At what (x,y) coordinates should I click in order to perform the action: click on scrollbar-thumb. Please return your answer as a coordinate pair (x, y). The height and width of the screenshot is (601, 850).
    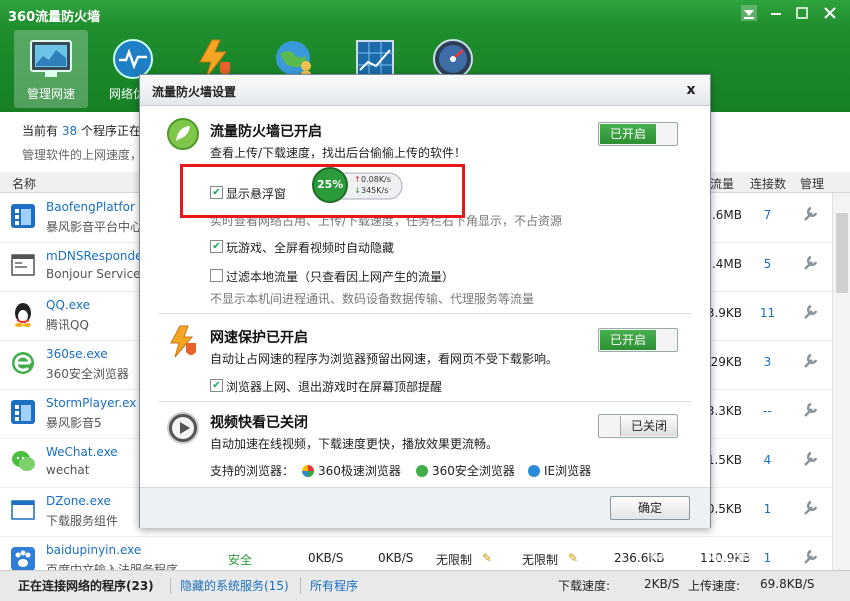
    Looking at the image, I should click on (842, 253).